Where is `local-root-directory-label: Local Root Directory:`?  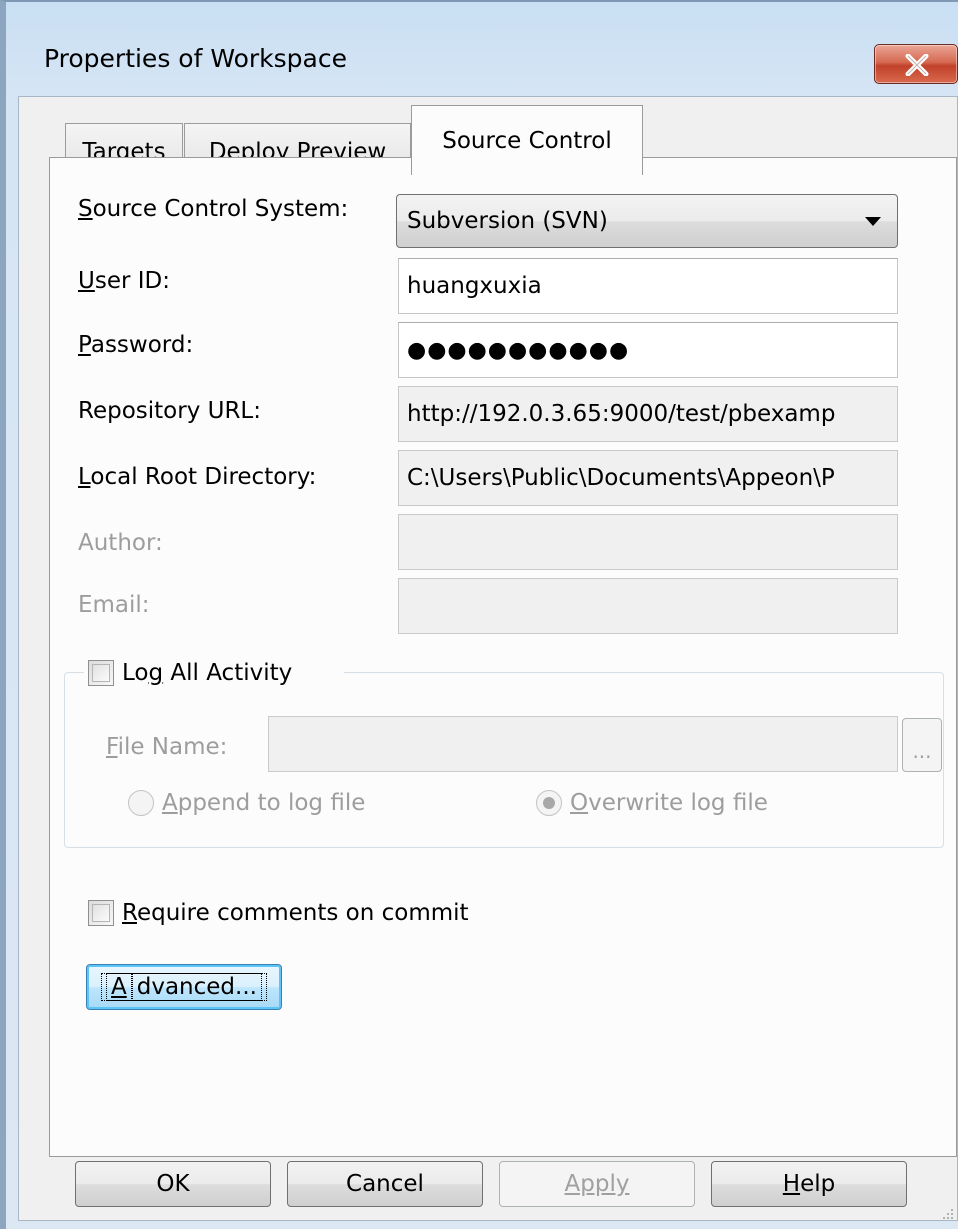
local-root-directory-label: Local Root Directory: is located at coordinates (197, 477).